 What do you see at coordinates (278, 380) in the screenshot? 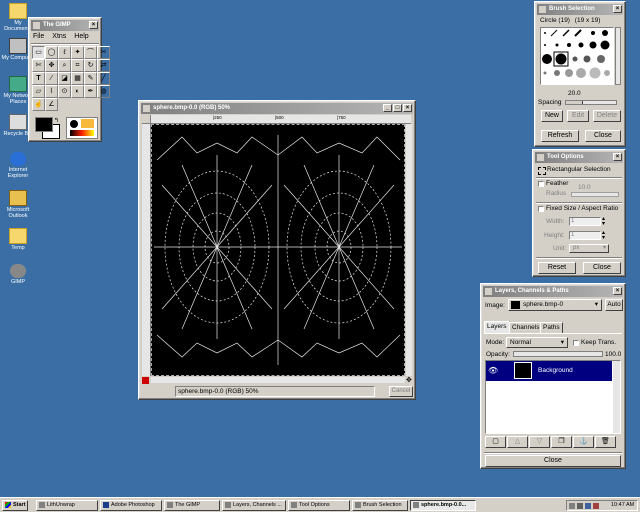
I see `horizontal-scrollbar` at bounding box center [278, 380].